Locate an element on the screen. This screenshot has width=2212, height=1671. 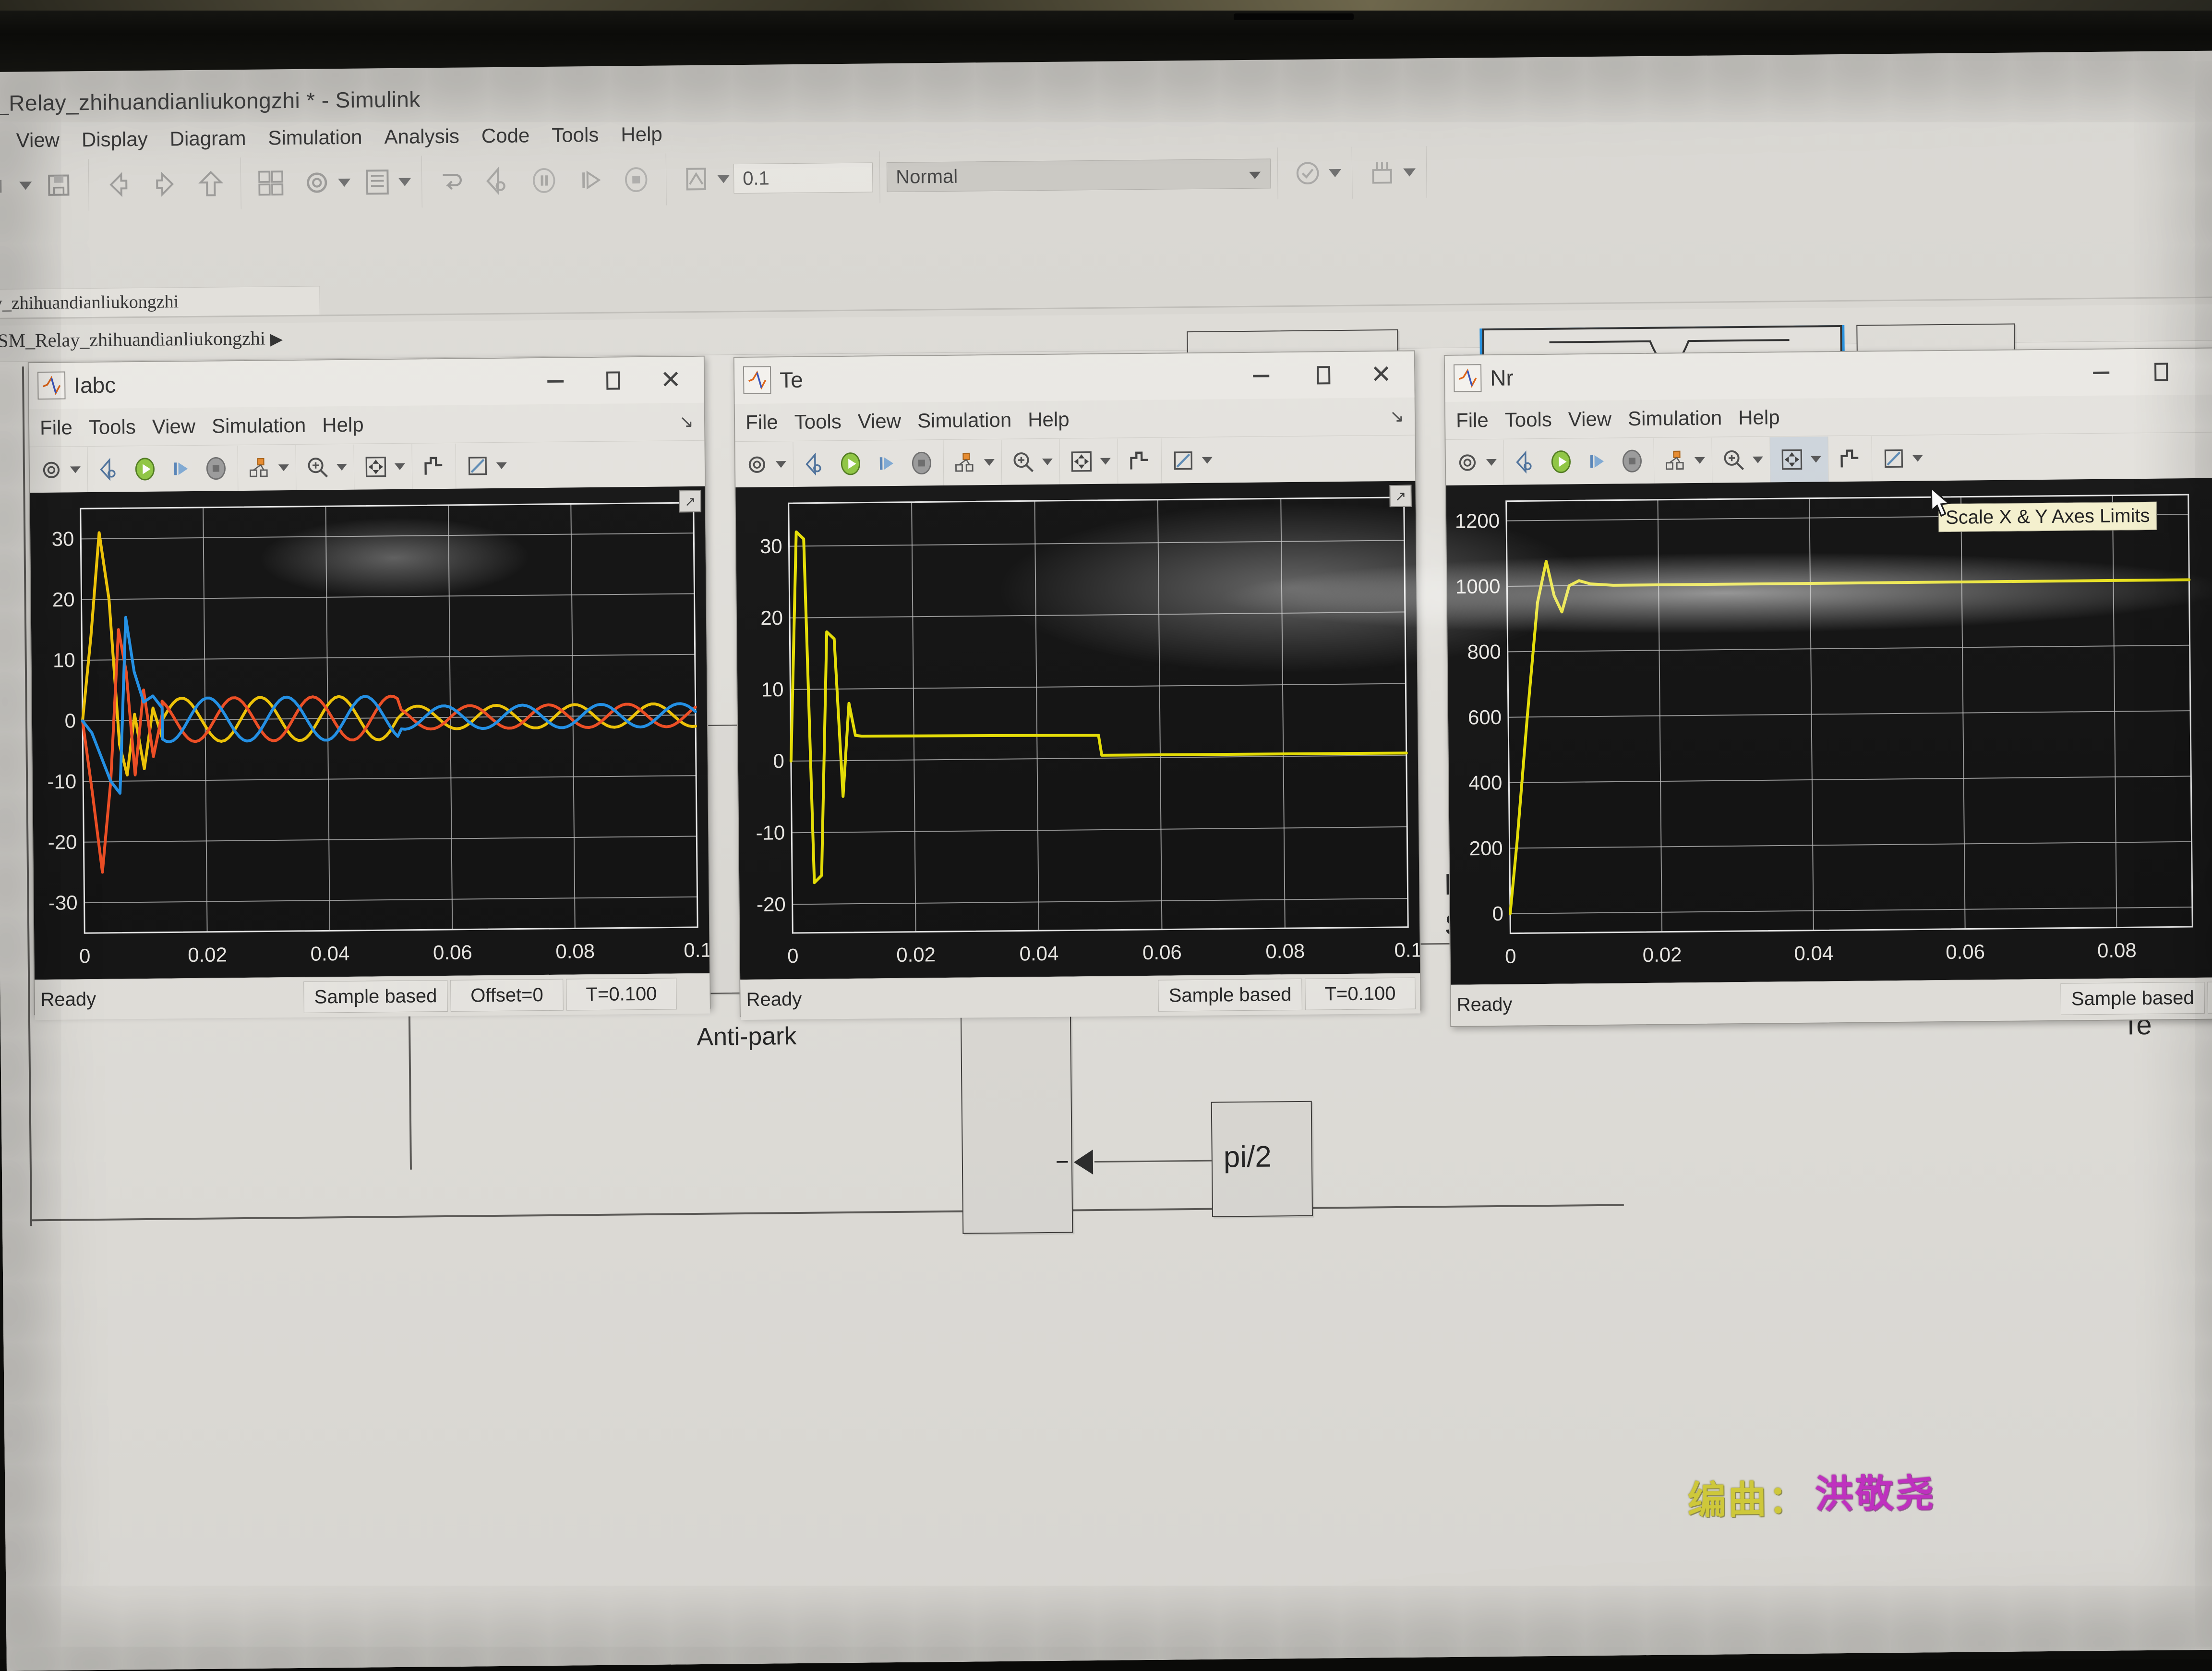
scope-iabc-menu-simulation: Simulation is located at coordinates (259, 426).